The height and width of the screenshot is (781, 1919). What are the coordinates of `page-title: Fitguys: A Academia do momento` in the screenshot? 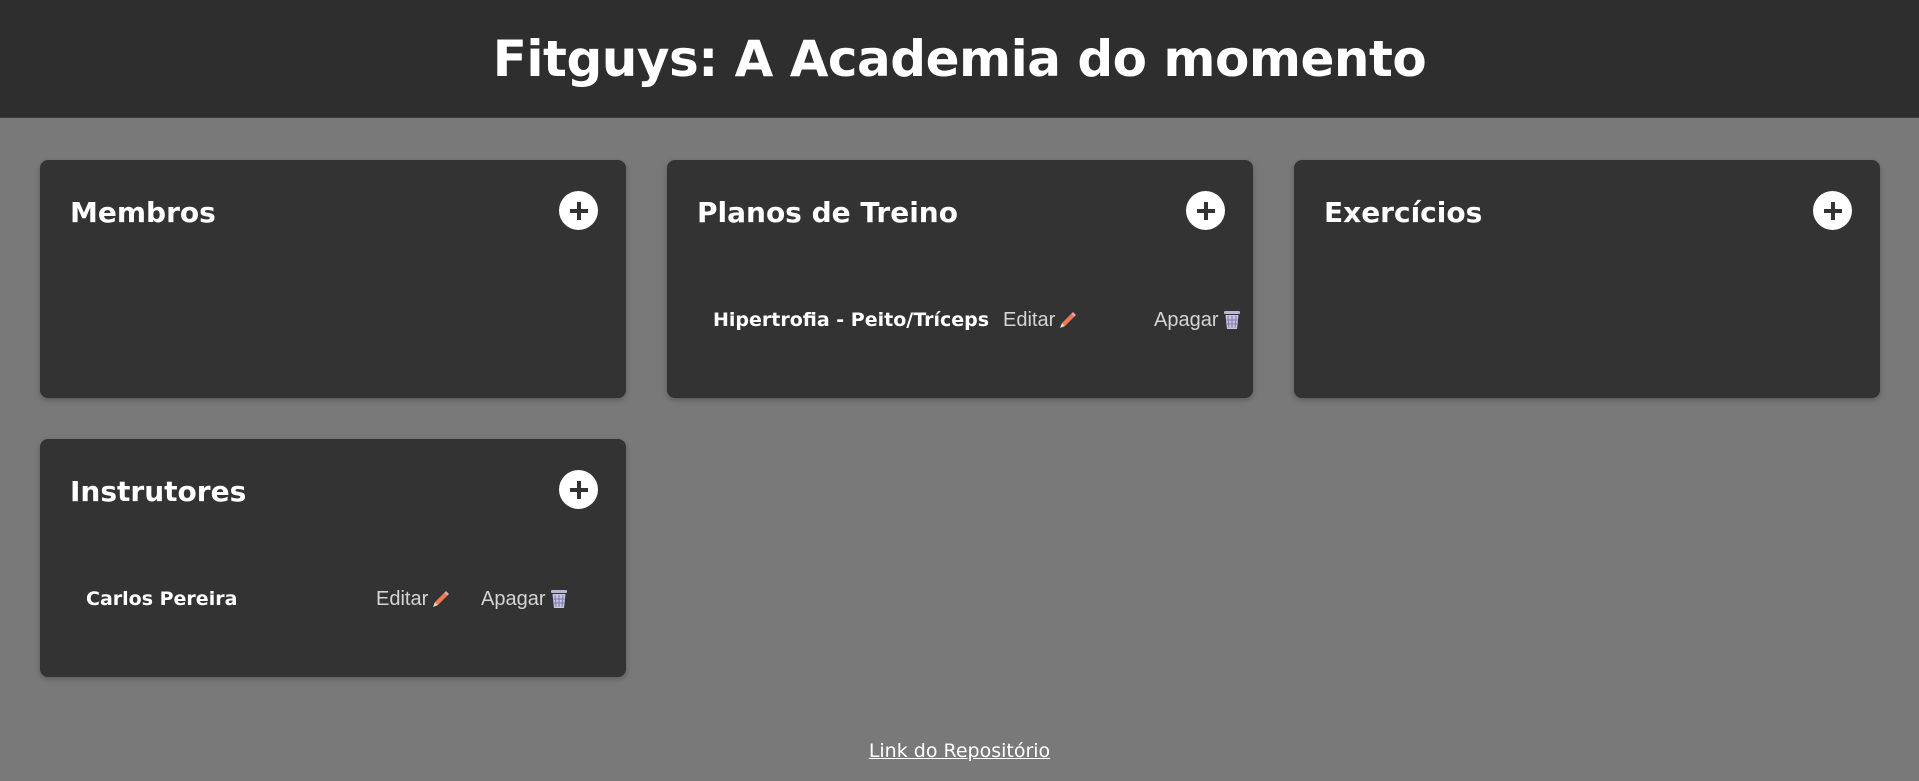 It's located at (959, 58).